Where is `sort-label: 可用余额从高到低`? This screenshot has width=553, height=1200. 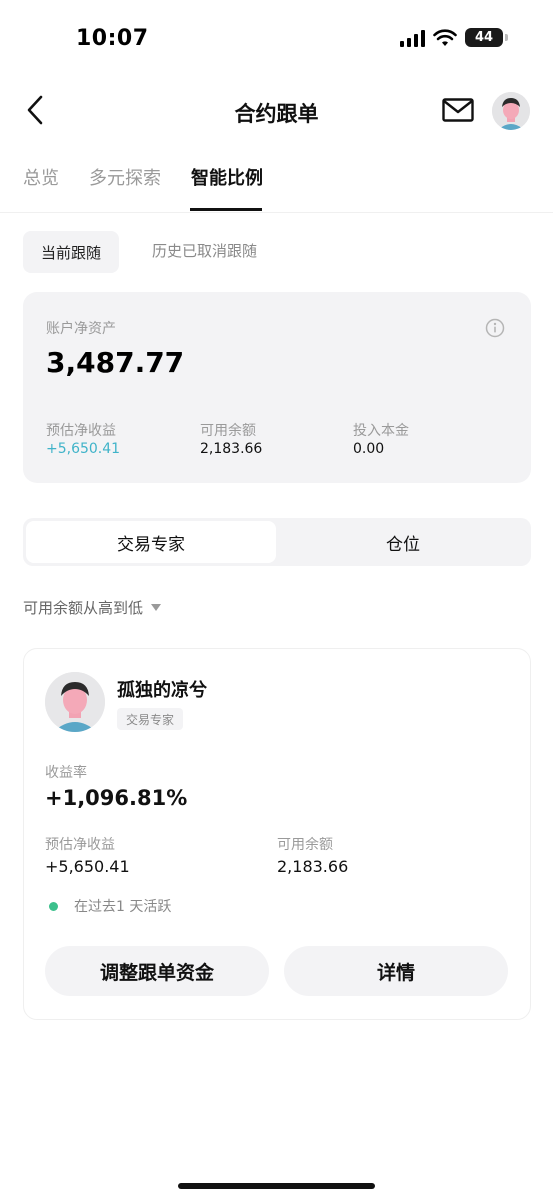
sort-label: 可用余额从高到低 is located at coordinates (83, 608).